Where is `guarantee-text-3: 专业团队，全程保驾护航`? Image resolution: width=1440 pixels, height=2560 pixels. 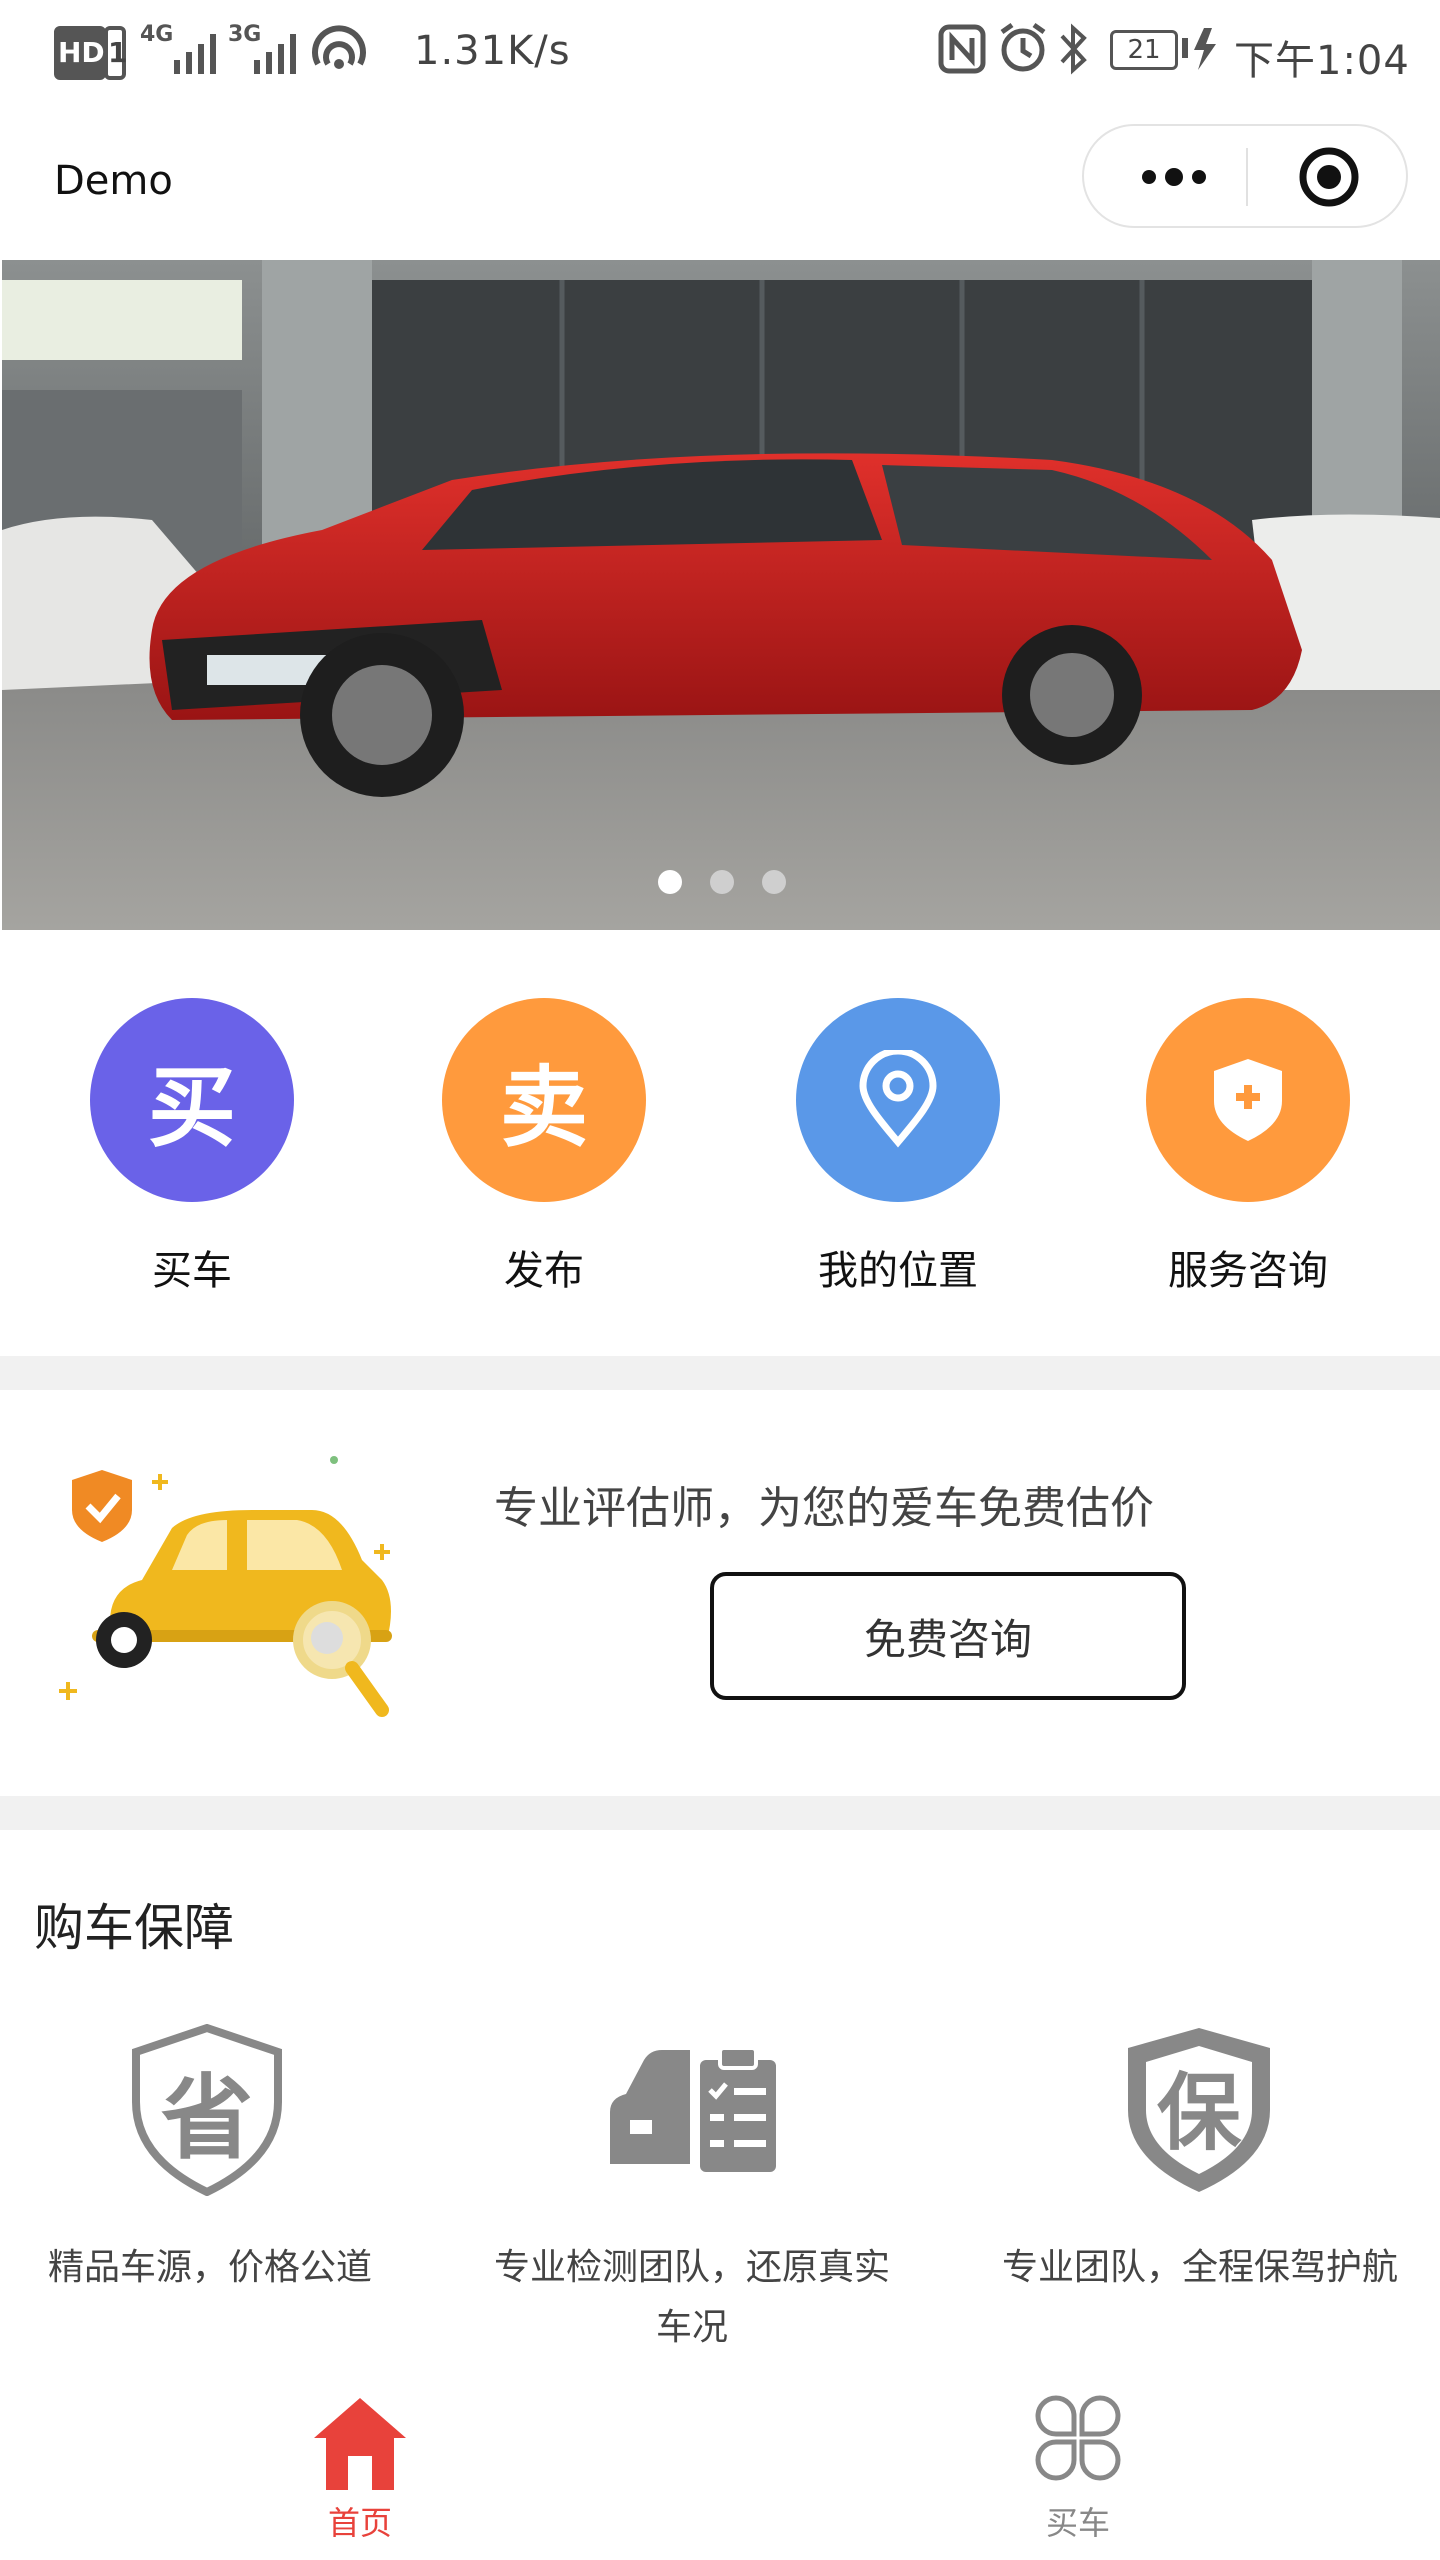 guarantee-text-3: 专业团队，全程保驾护航 is located at coordinates (1199, 2267).